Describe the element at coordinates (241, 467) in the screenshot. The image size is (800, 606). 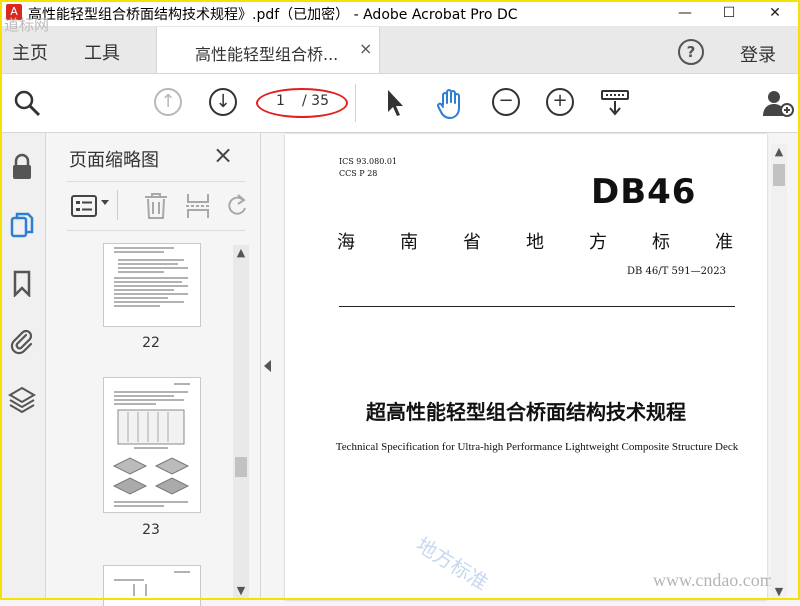
I see `thumbnails-scroll-thumb` at that location.